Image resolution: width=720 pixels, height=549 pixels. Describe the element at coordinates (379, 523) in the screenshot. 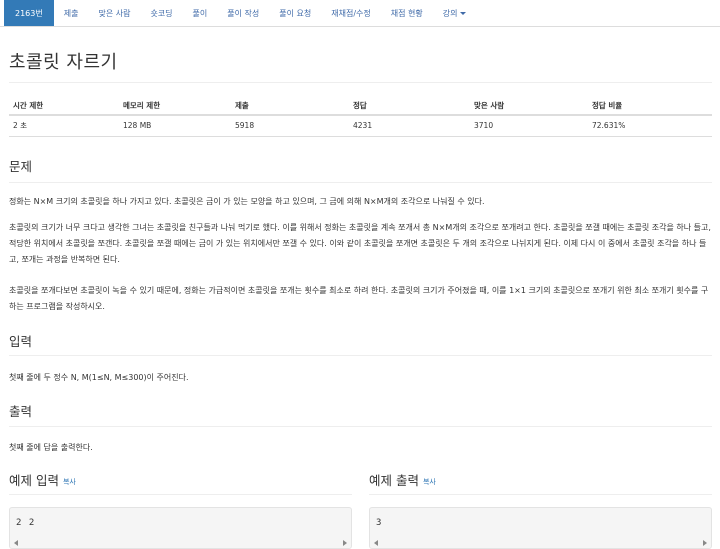

I see `sample-output-code: 3` at that location.